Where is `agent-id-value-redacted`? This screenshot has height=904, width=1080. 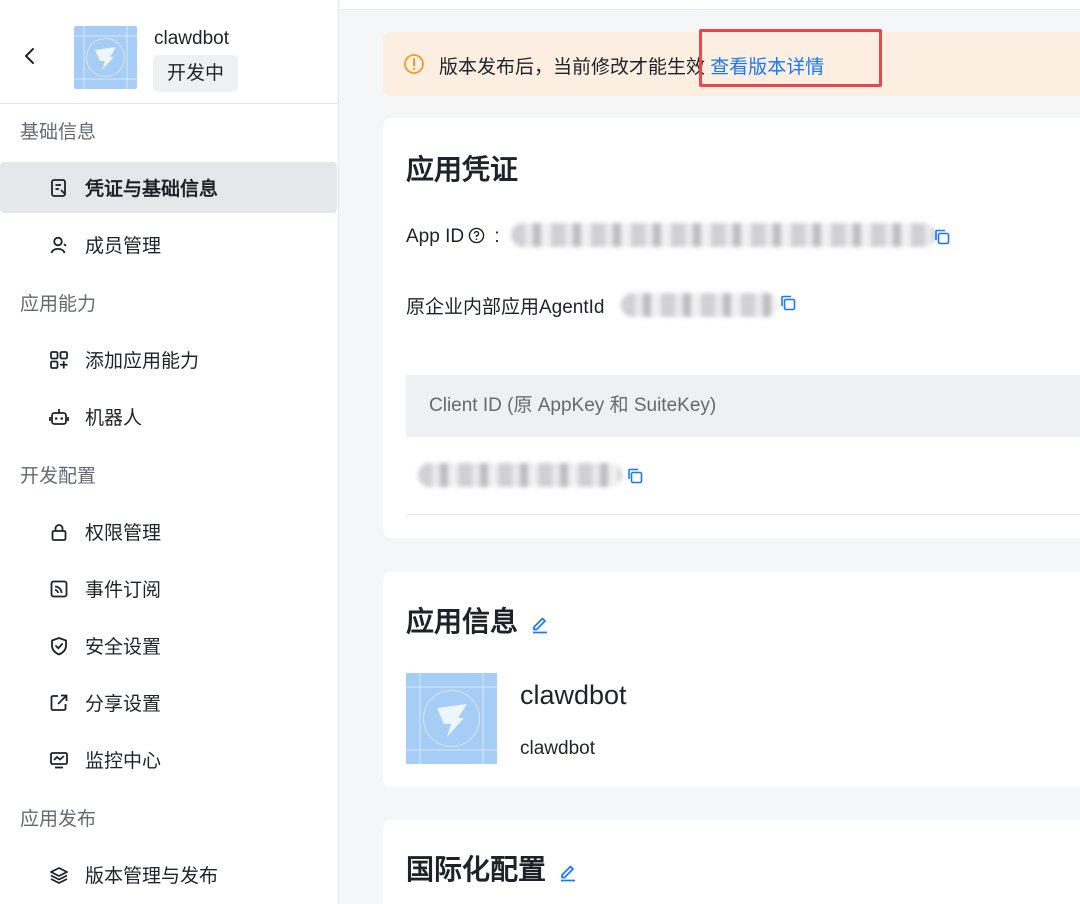 agent-id-value-redacted is located at coordinates (699, 305).